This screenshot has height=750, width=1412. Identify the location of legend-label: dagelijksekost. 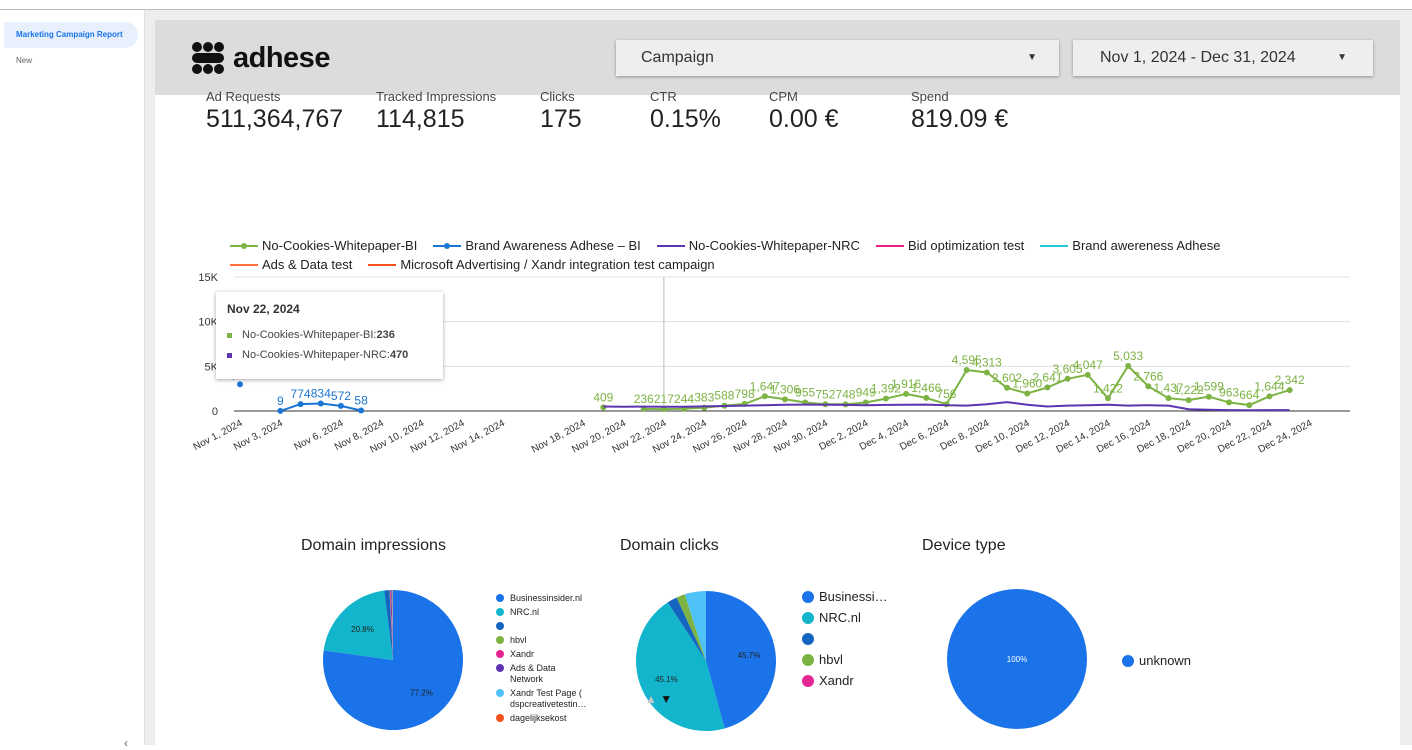
(538, 718).